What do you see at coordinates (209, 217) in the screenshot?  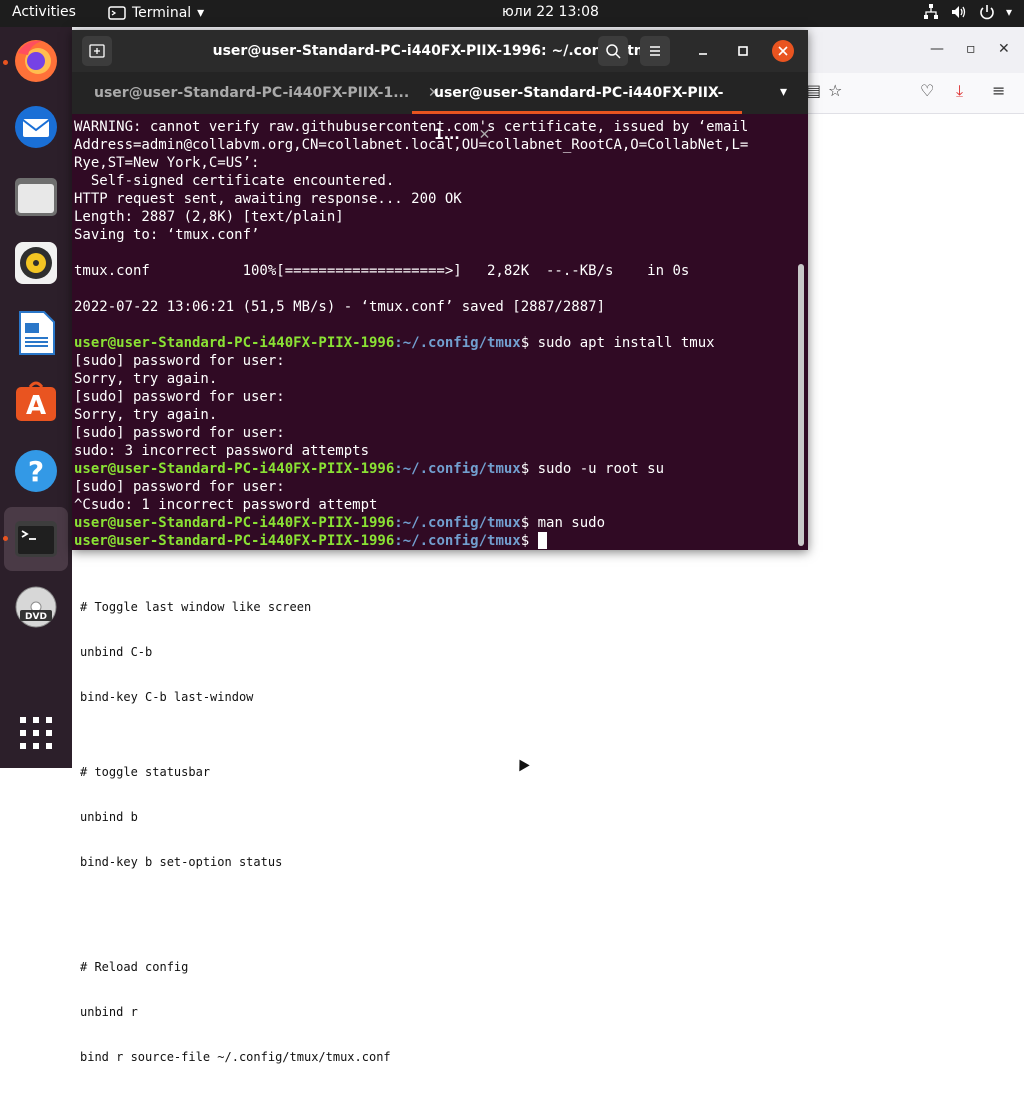 I see `output-line: Length: 2887 (2,8K) [text/plain]` at bounding box center [209, 217].